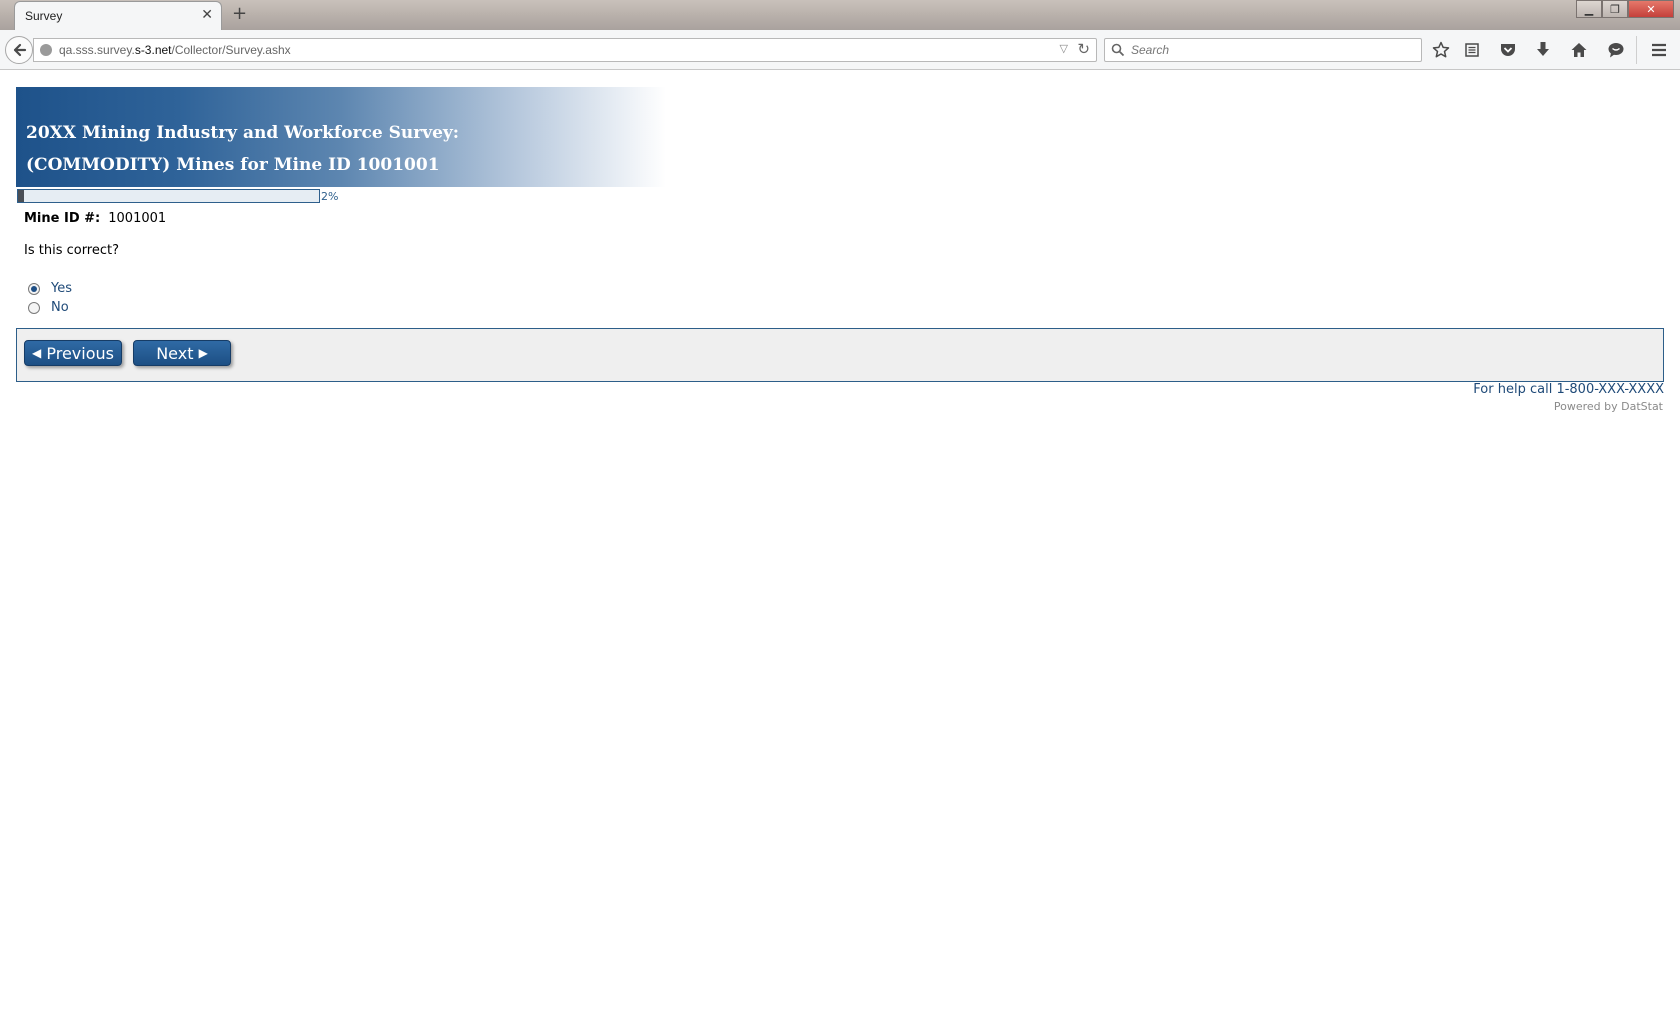  What do you see at coordinates (80, 353) in the screenshot?
I see `previous-label: Previous` at bounding box center [80, 353].